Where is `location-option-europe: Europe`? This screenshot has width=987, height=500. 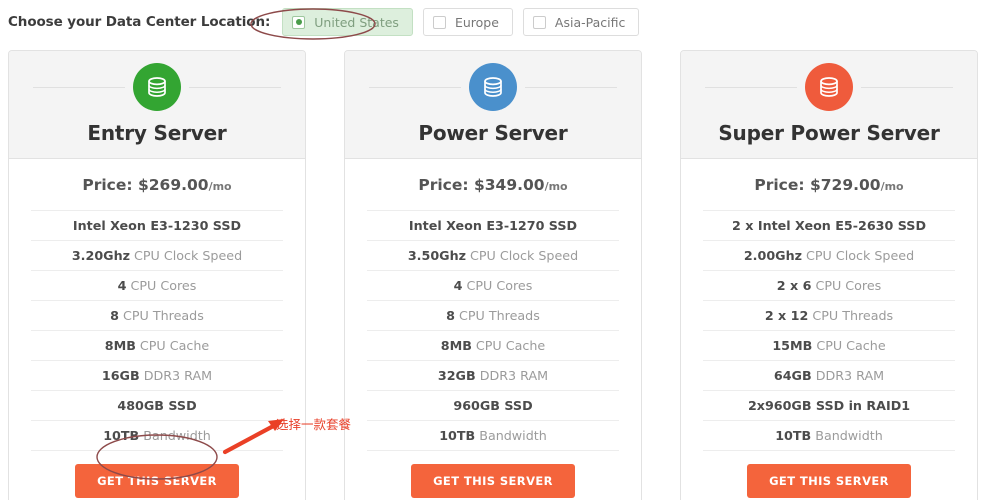
location-option-europe: Europe is located at coordinates (467, 22).